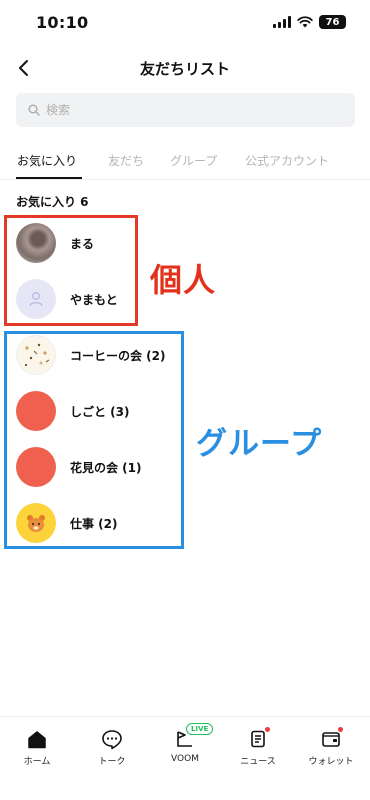 The width and height of the screenshot is (370, 800). Describe the element at coordinates (258, 762) in the screenshot. I see `nav-label: ニュース` at that location.